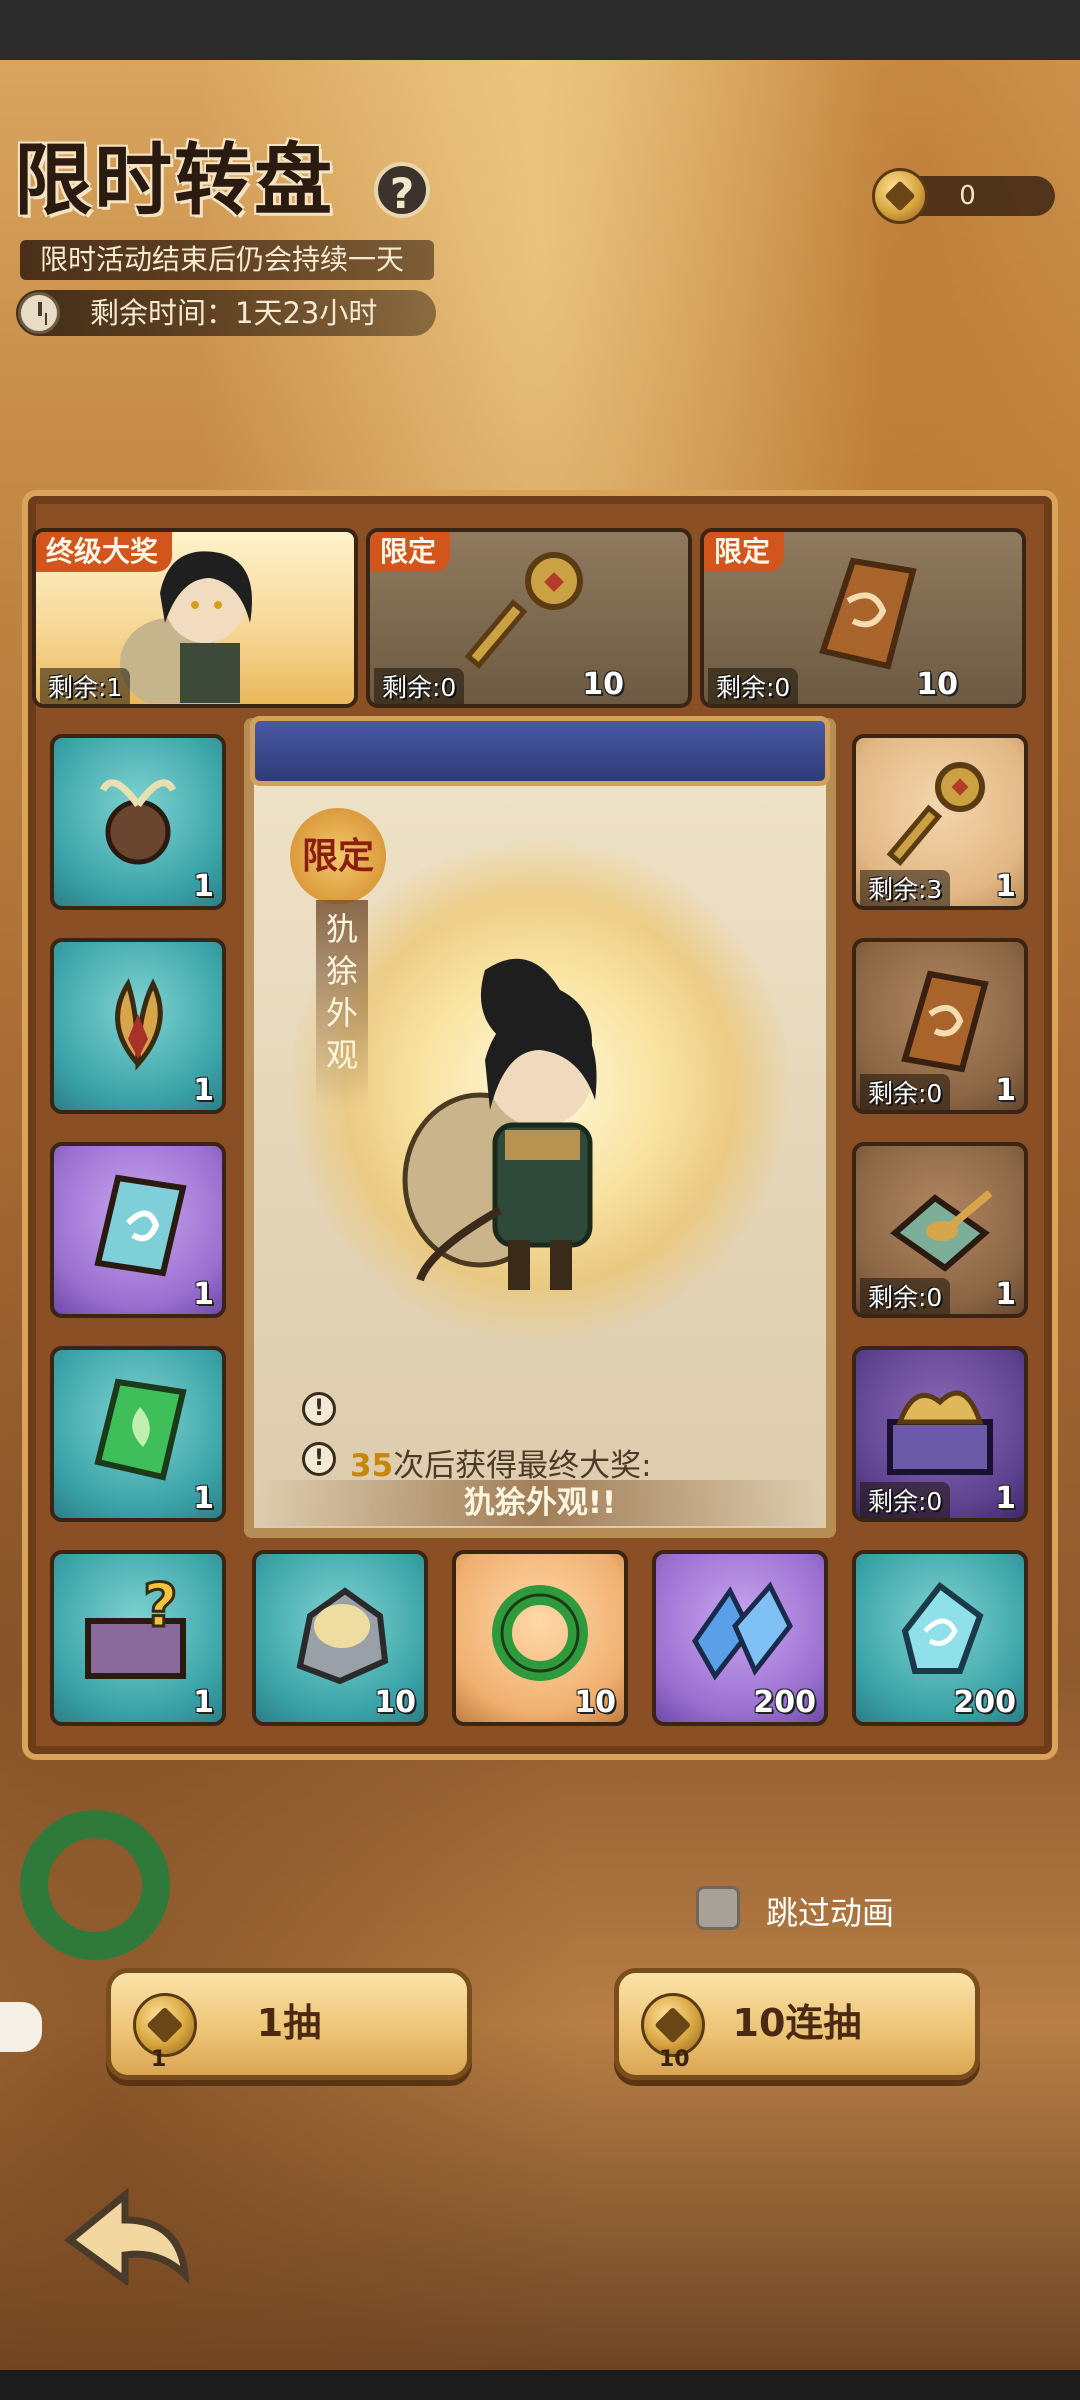 The image size is (1080, 2400). What do you see at coordinates (195, 618) in the screenshot?
I see `prize-cell-grand: 终级大奖 剩余:1` at bounding box center [195, 618].